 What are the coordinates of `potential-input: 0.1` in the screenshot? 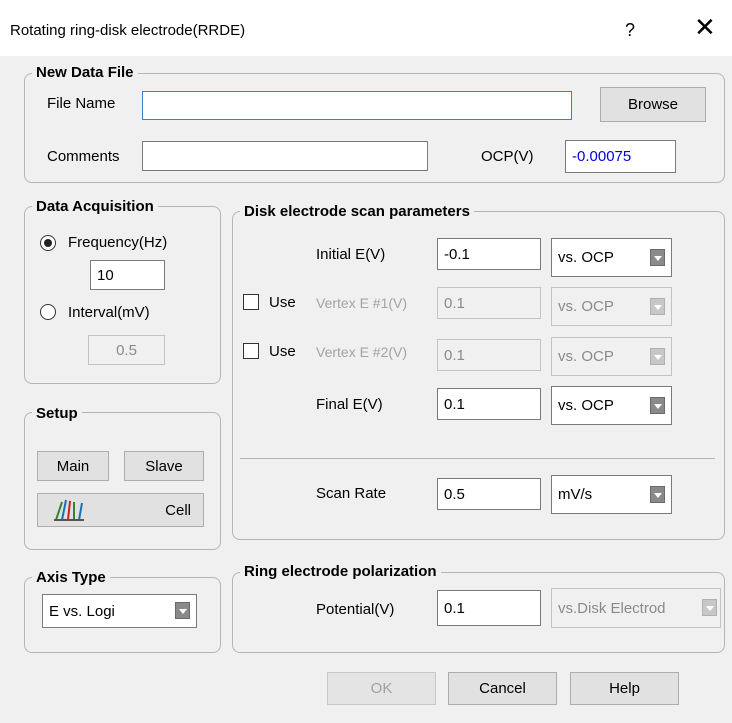 It's located at (489, 608).